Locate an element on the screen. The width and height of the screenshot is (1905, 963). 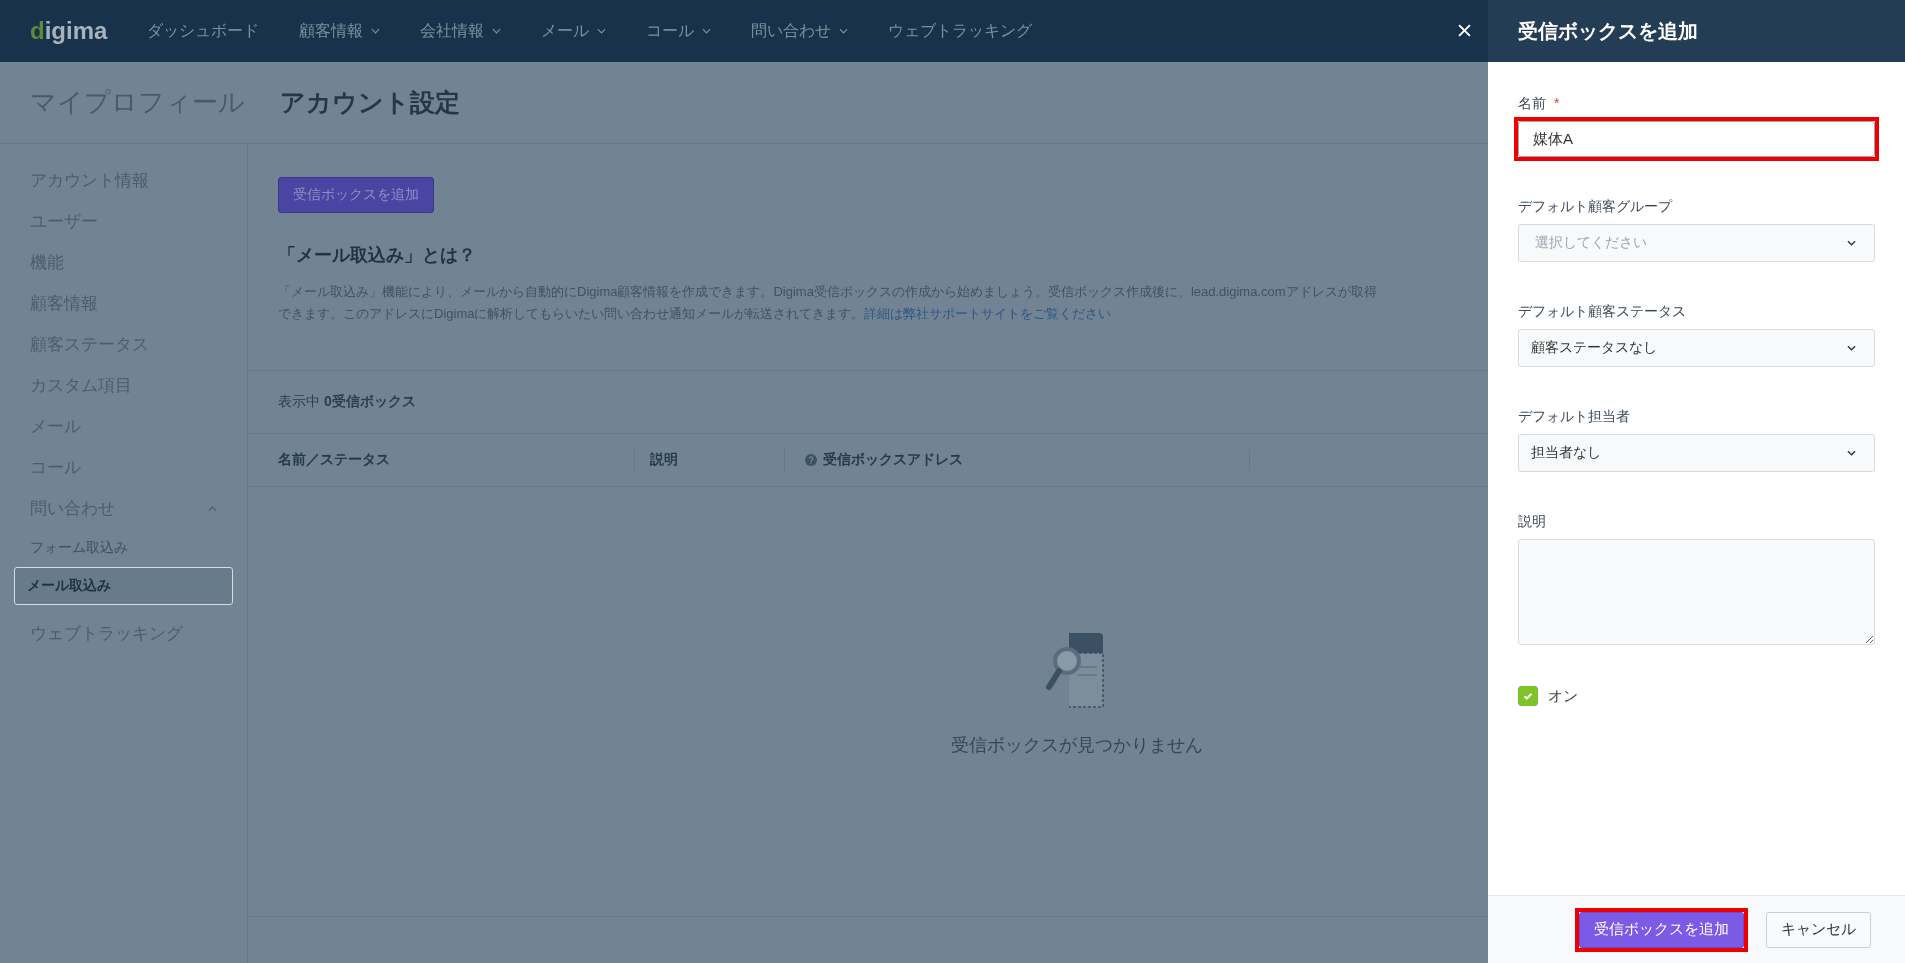
select-dropdown: 選択してください is located at coordinates (1696, 243).